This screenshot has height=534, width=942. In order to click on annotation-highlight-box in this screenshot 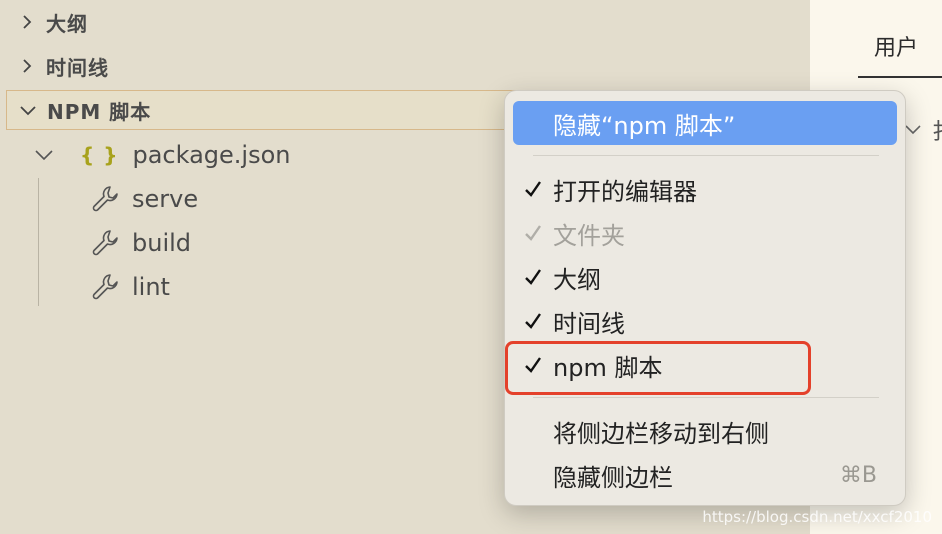, I will do `click(658, 368)`.